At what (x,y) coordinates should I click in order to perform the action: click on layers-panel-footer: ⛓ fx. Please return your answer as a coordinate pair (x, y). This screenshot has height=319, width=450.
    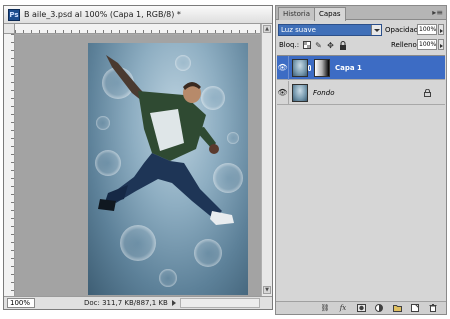
    Looking at the image, I should click on (361, 307).